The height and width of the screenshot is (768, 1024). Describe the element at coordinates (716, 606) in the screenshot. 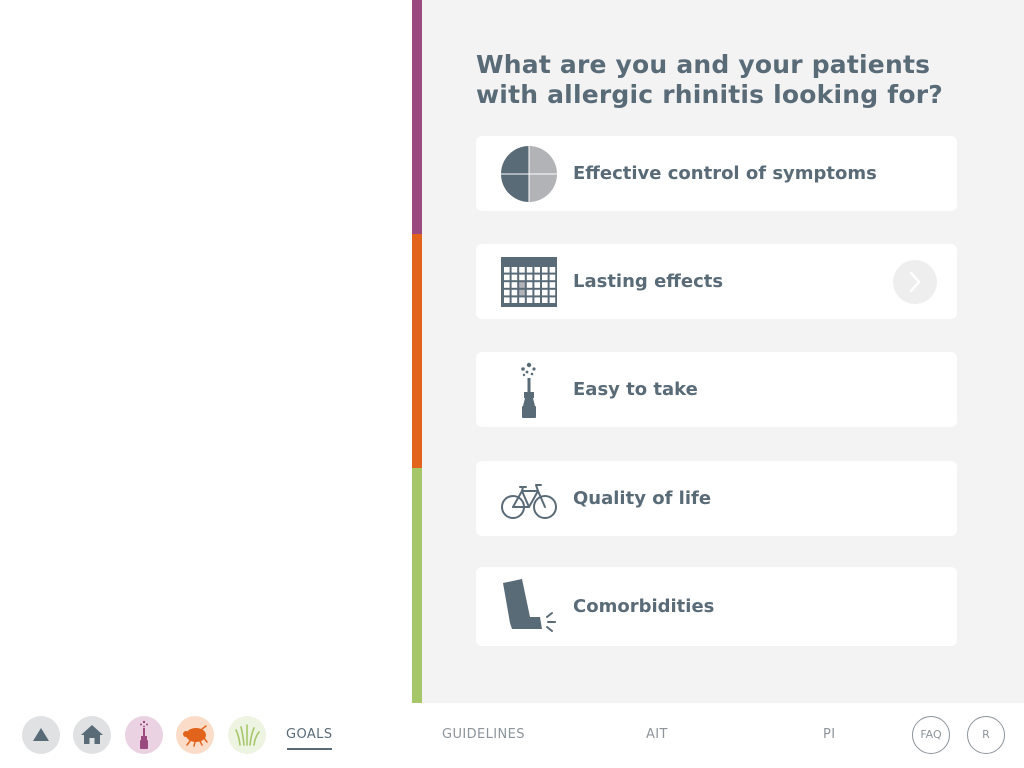

I see `goal-card-comorbidities: Comorbidities` at that location.